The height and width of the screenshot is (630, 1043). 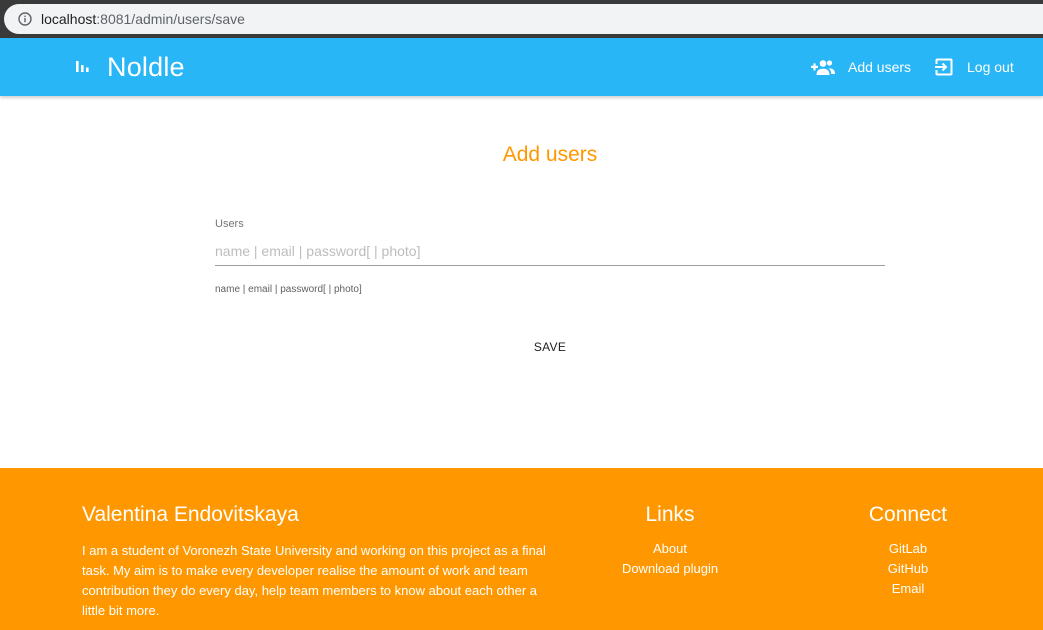 I want to click on footer-link-about: About, so click(x=670, y=549).